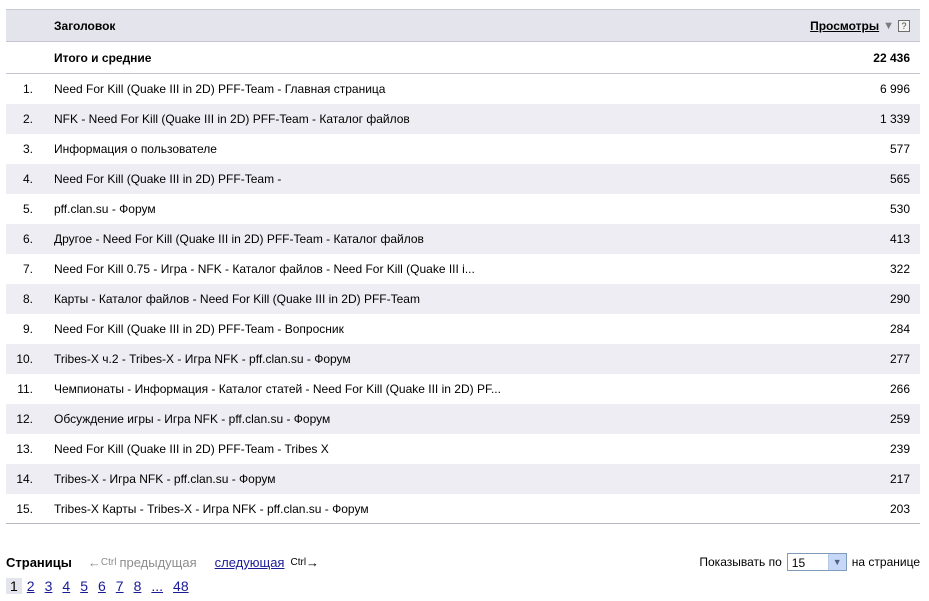 This screenshot has height=601, width=929. I want to click on sort-desc-icon: ▼, so click(888, 26).